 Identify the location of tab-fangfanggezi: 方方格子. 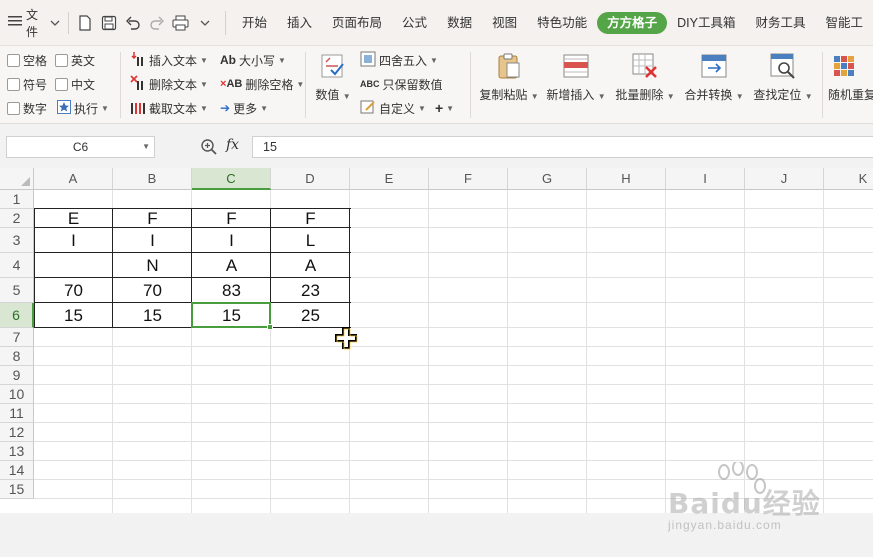
(632, 22).